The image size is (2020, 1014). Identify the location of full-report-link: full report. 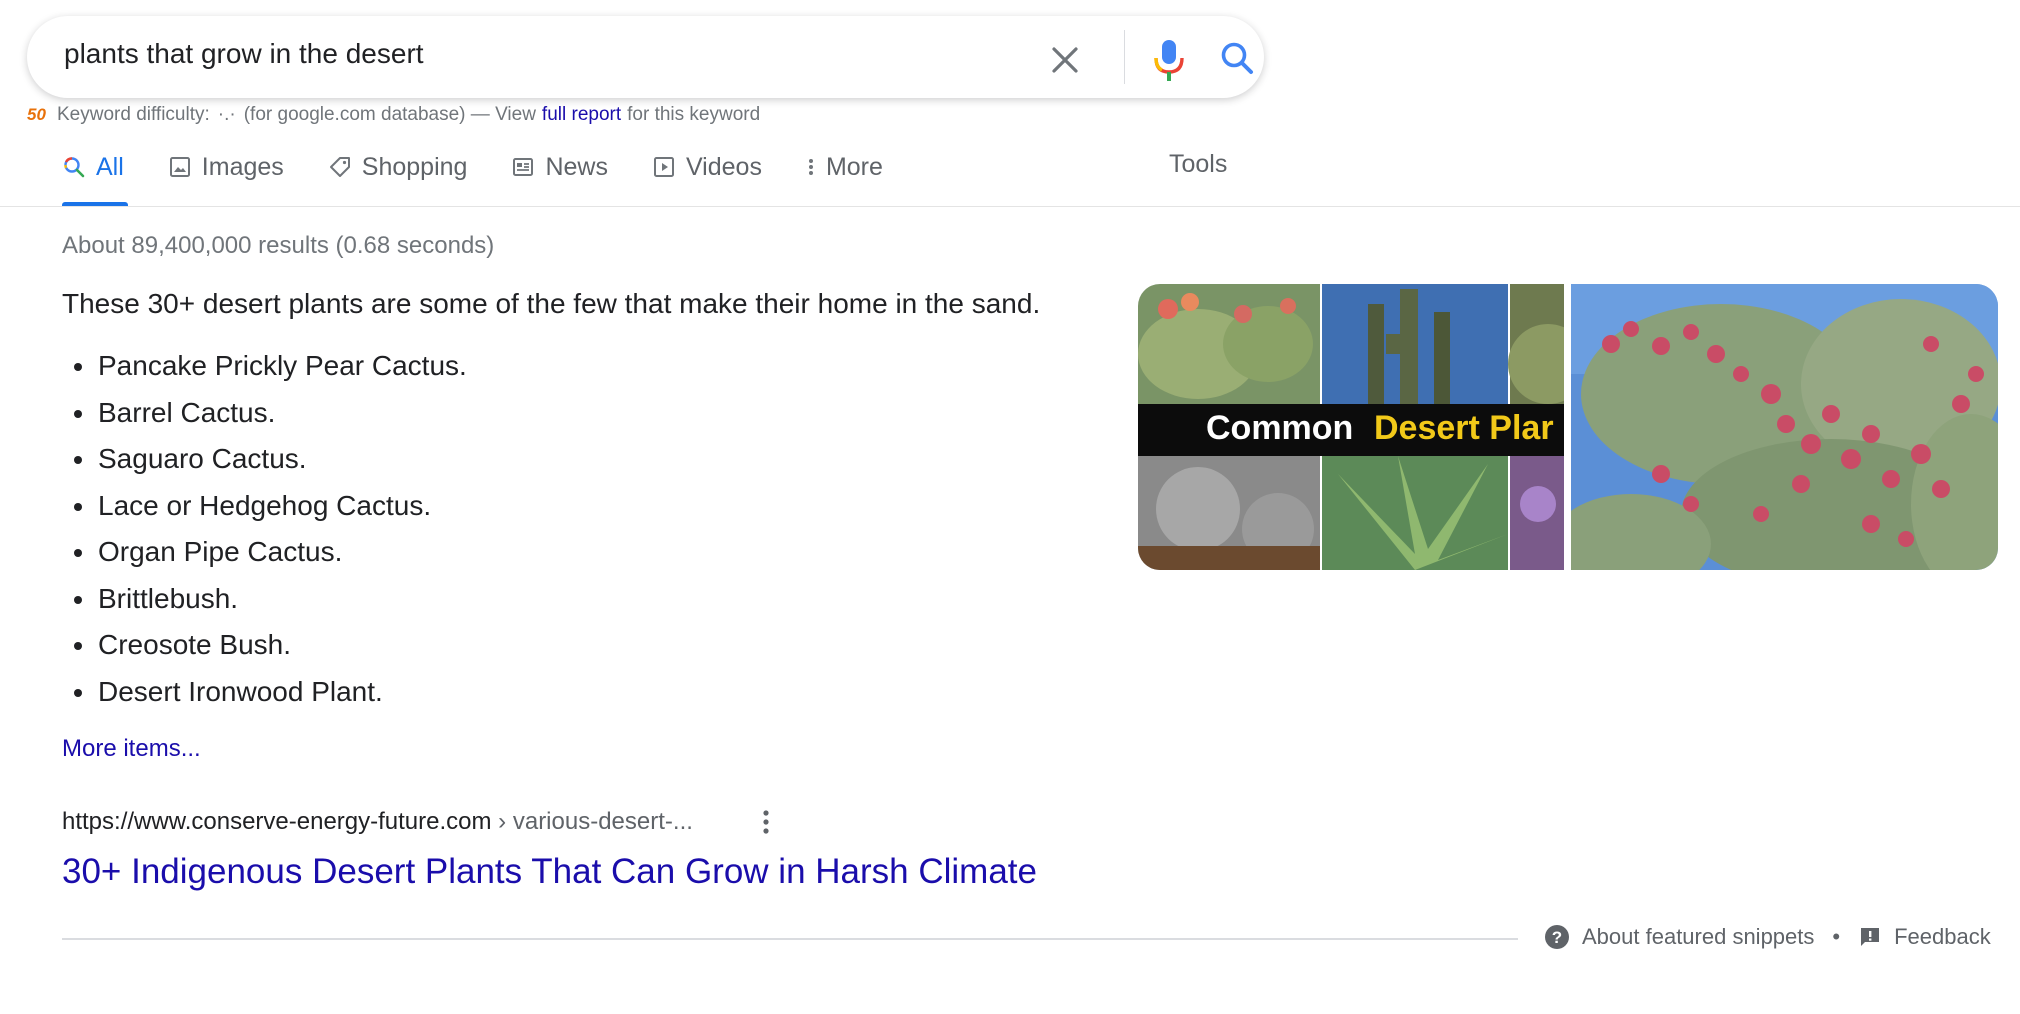
(581, 115).